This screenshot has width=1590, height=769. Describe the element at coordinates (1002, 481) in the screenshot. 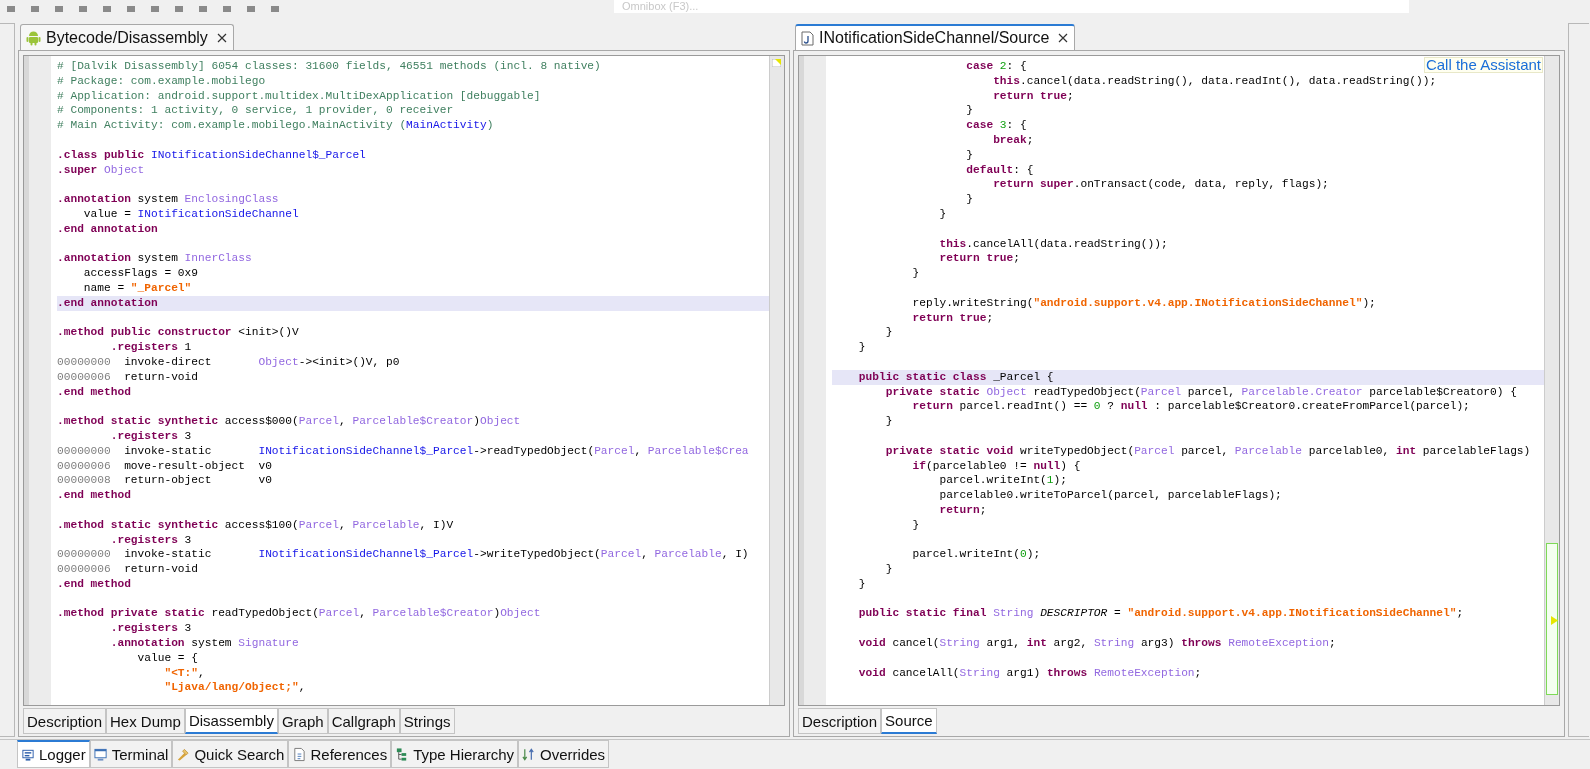

I see `code-line: parcel.writeInt(1);` at that location.